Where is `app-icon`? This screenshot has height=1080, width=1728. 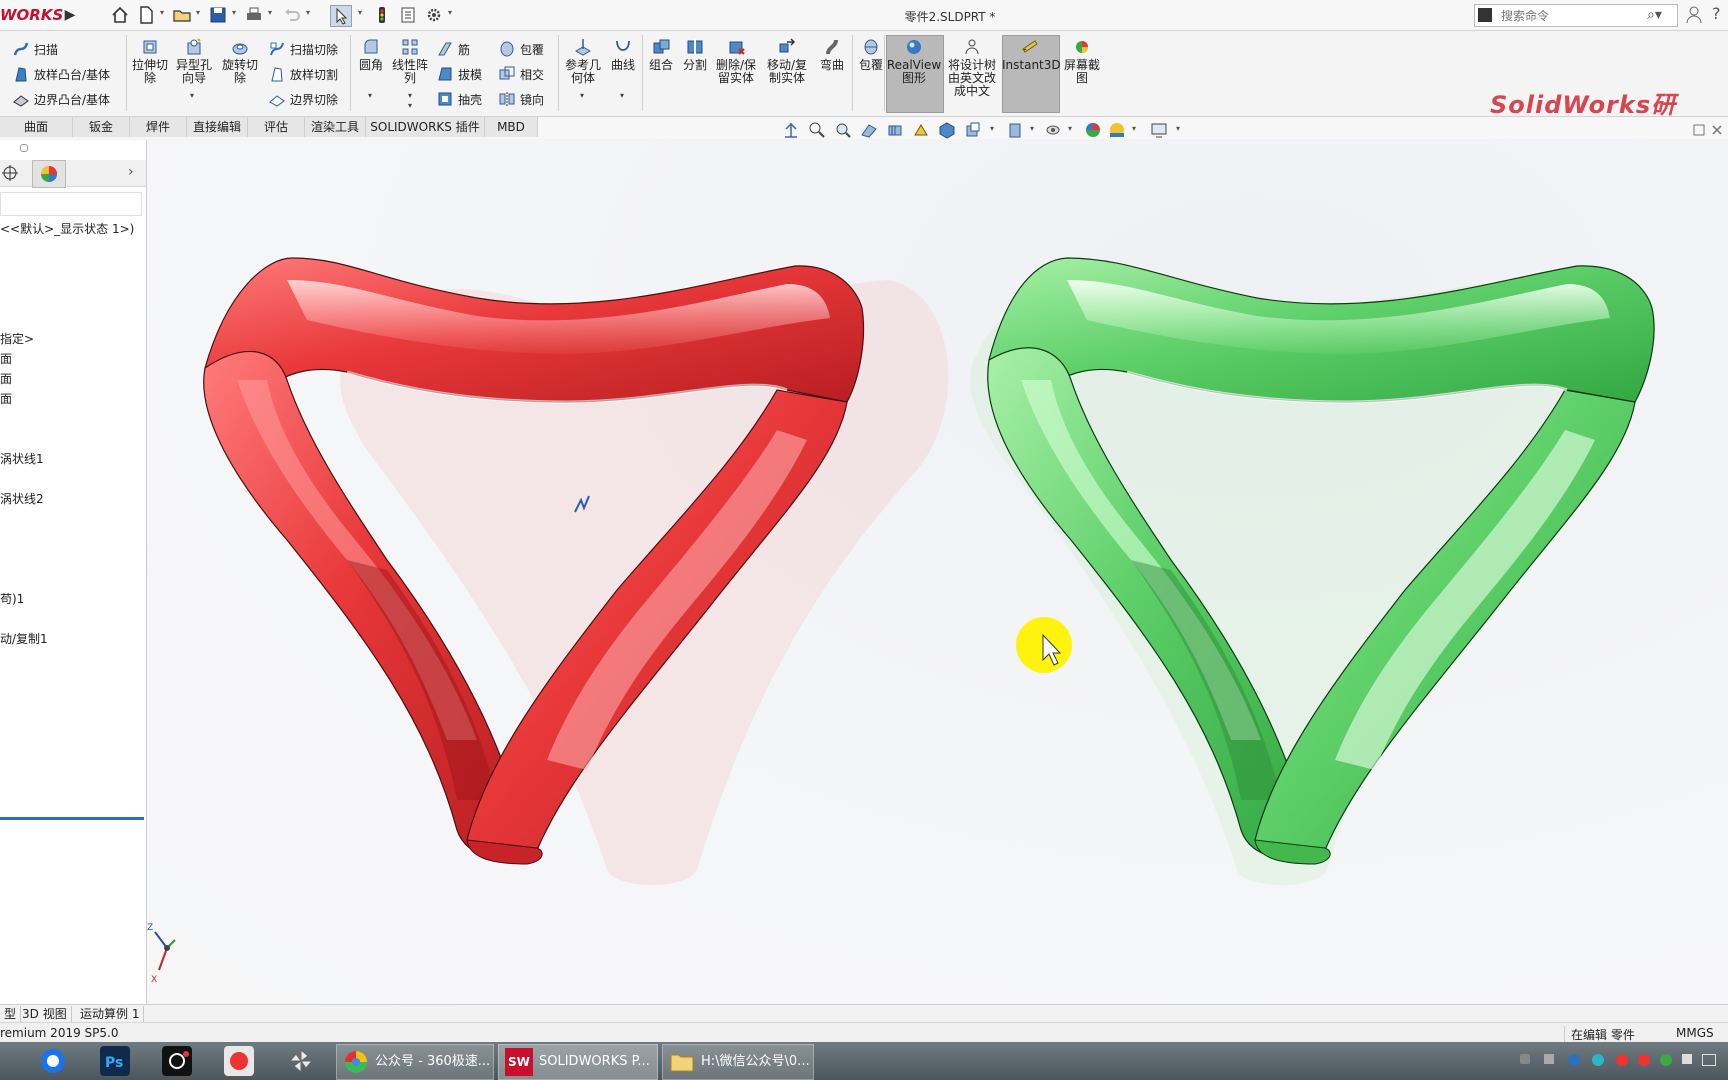 app-icon is located at coordinates (239, 1061).